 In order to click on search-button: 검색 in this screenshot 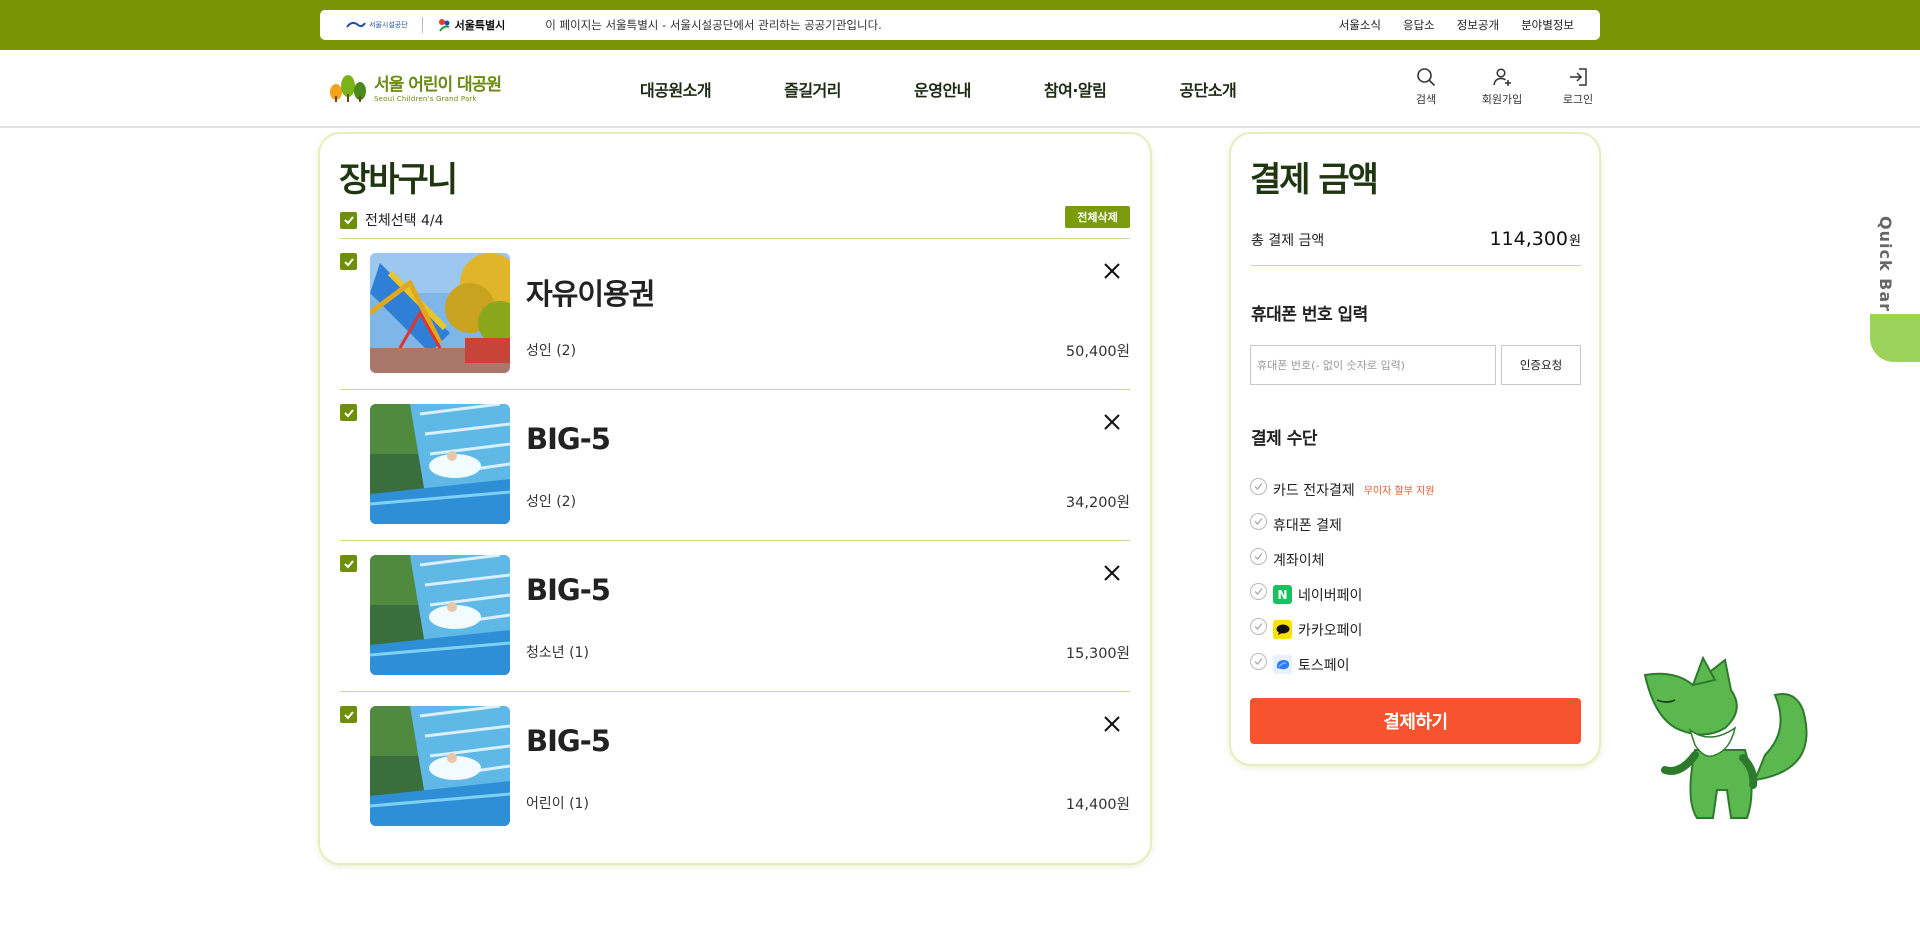, I will do `click(1426, 86)`.